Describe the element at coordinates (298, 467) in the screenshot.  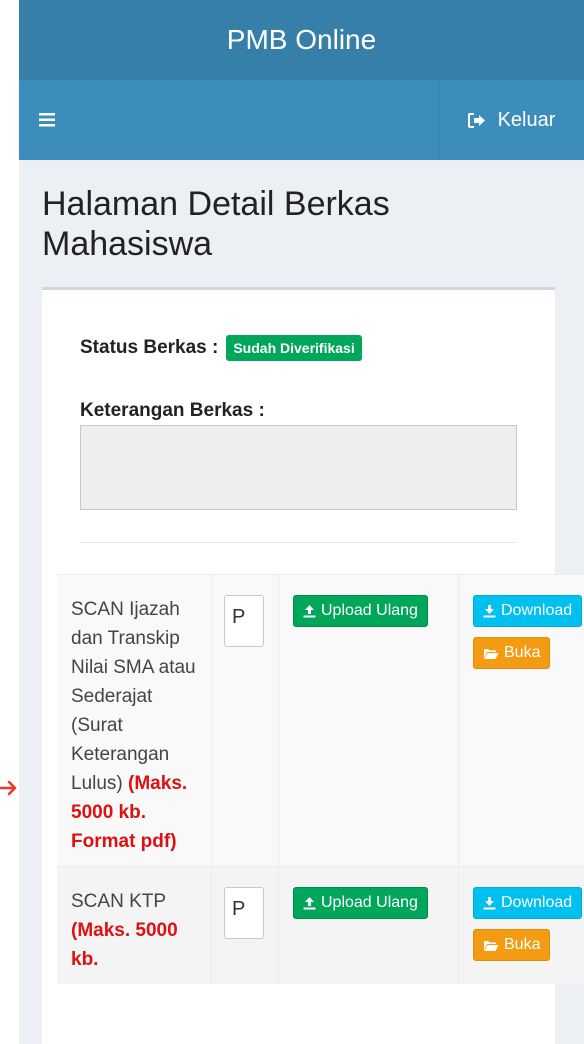
I see `keterangan-textarea` at that location.